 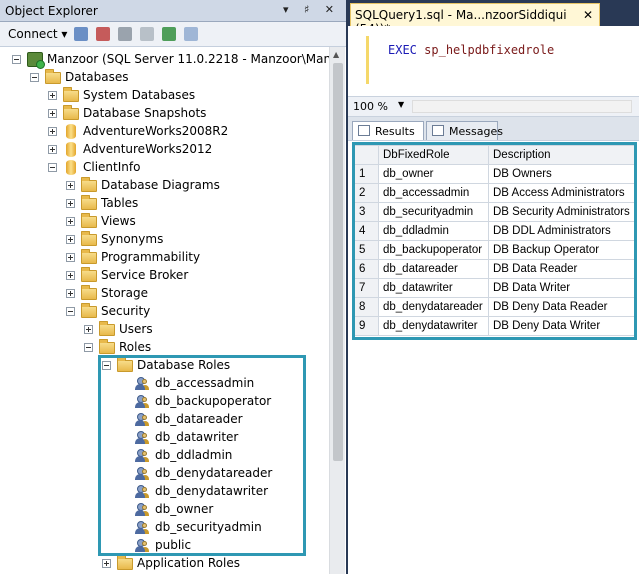 What do you see at coordinates (401, 104) in the screenshot?
I see `zoom-dropdown-icon: ▼` at bounding box center [401, 104].